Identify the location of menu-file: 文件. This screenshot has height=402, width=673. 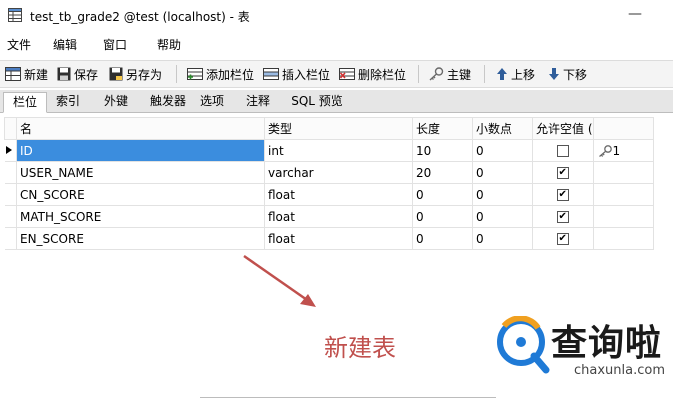
(19, 44).